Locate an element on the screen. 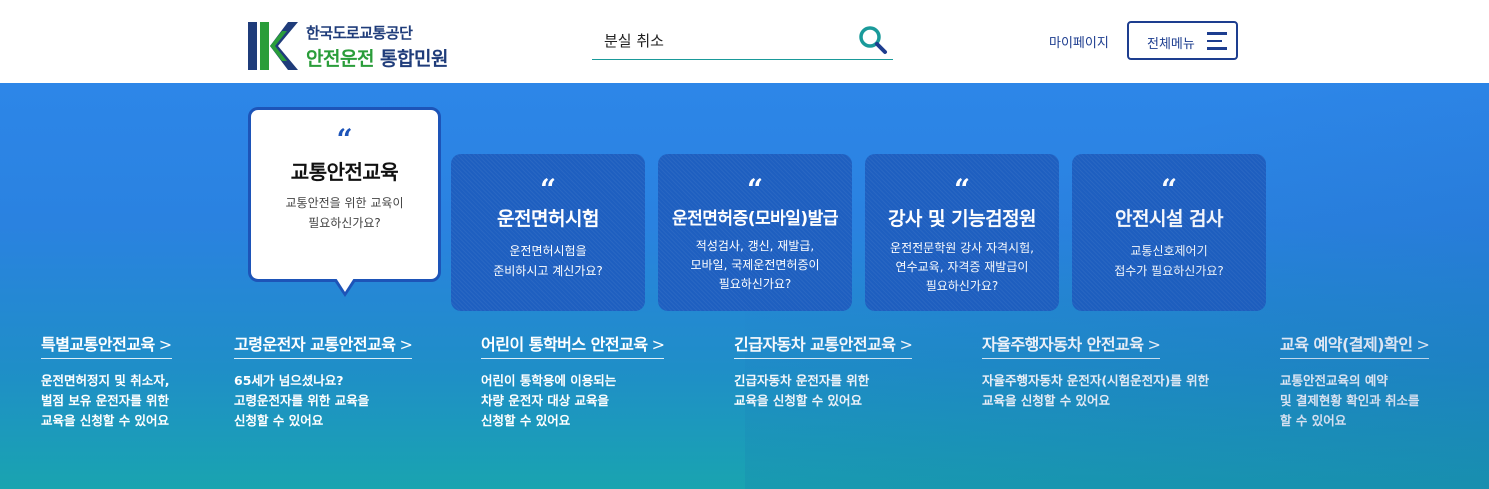  link-desc: 자율주행자동차 운전자(시험운전자)를 위한 교육을 신청할 수 있어요 is located at coordinates (1096, 390).